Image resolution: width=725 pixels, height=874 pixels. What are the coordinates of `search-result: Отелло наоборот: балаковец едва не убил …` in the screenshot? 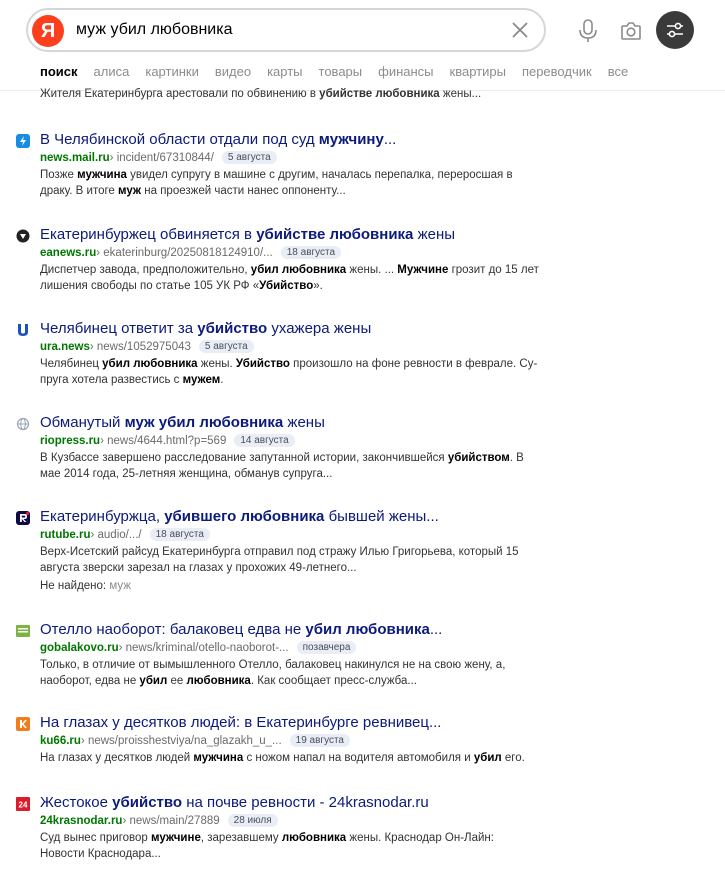 It's located at (281, 661).